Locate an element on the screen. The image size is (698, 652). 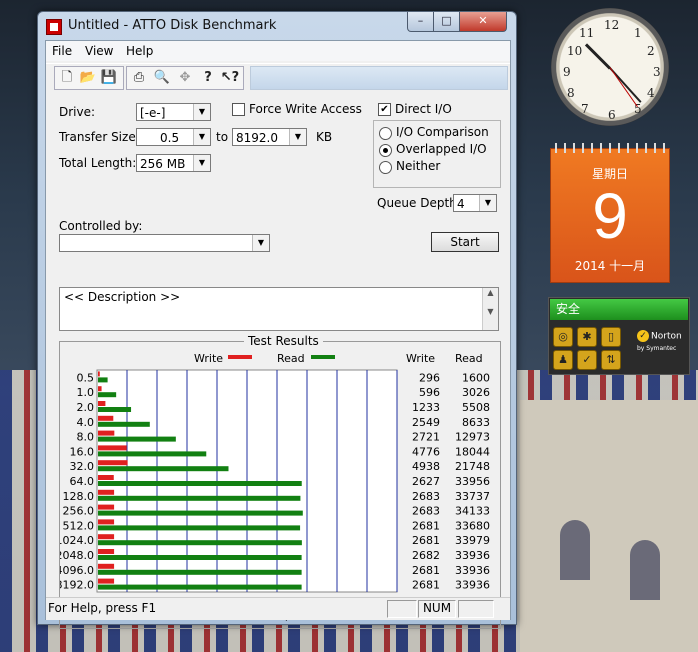
status-num-text: NUM is located at coordinates (437, 608).